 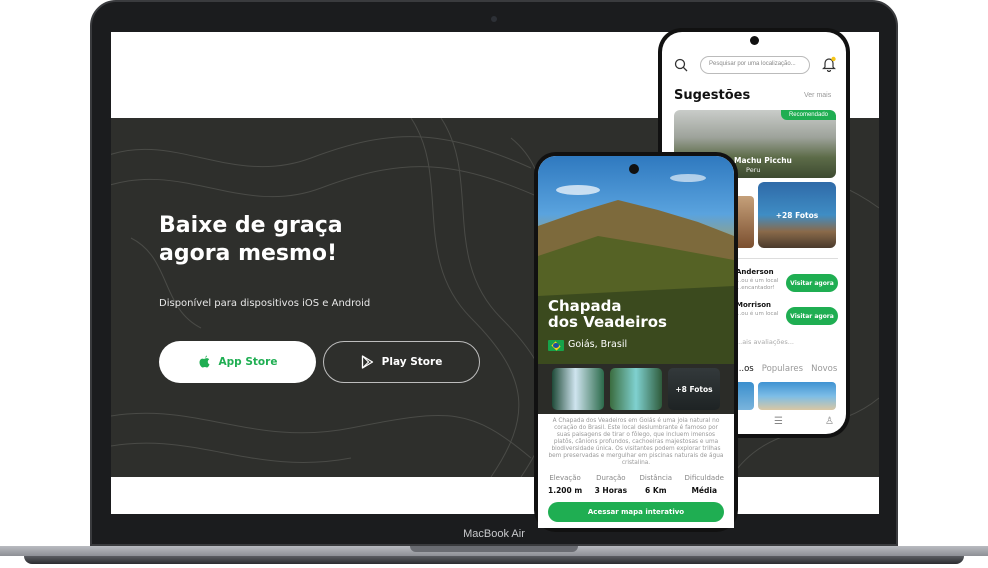 What do you see at coordinates (494, 560) in the screenshot?
I see `base-bottom` at bounding box center [494, 560].